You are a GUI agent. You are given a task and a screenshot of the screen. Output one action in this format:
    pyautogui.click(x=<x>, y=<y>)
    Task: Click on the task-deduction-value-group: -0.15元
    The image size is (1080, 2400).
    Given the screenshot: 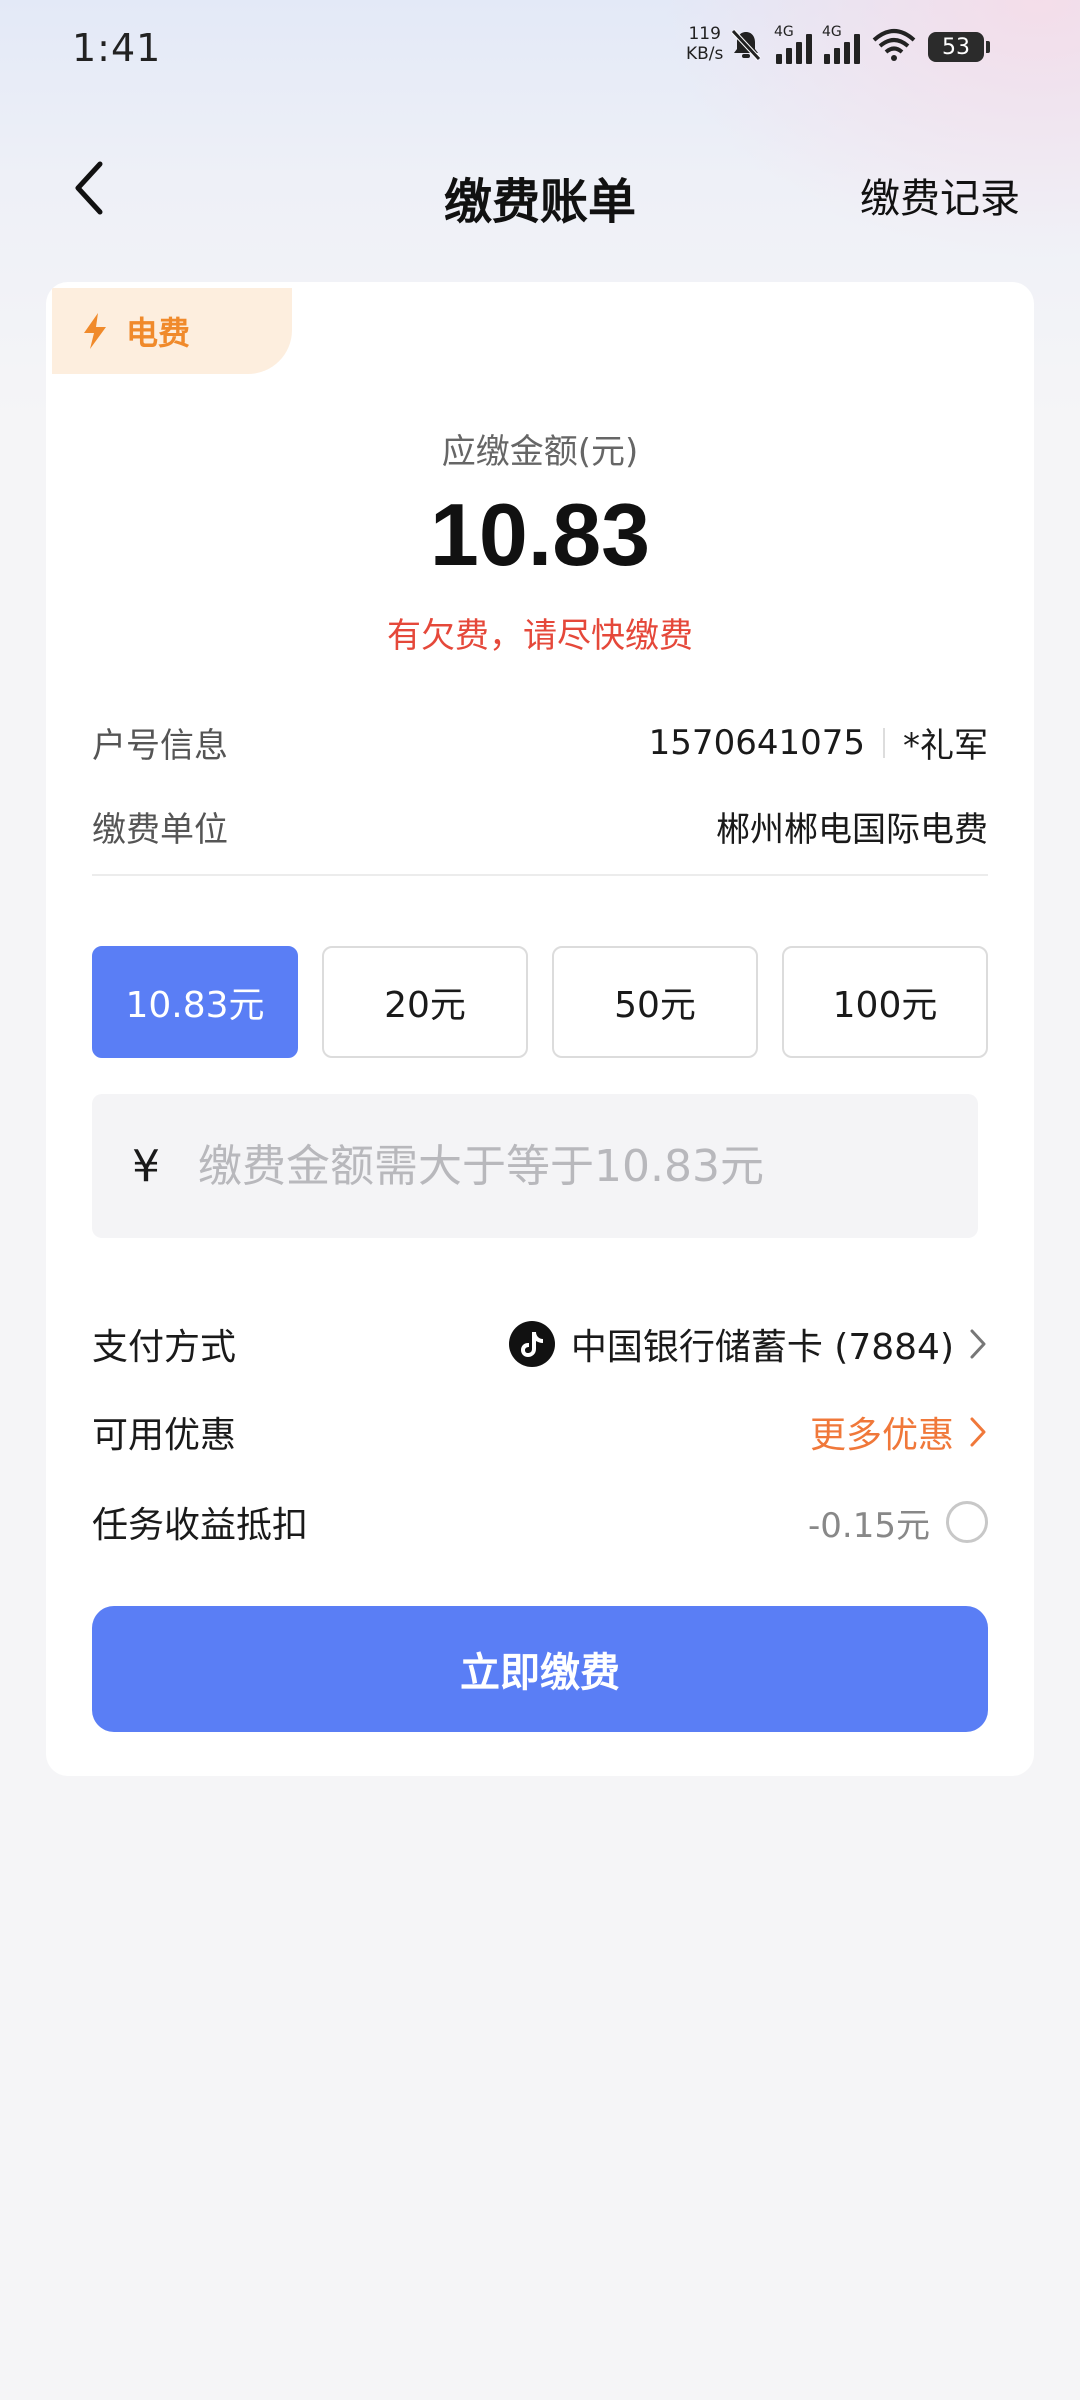 What is the action you would take?
    pyautogui.click(x=898, y=1522)
    